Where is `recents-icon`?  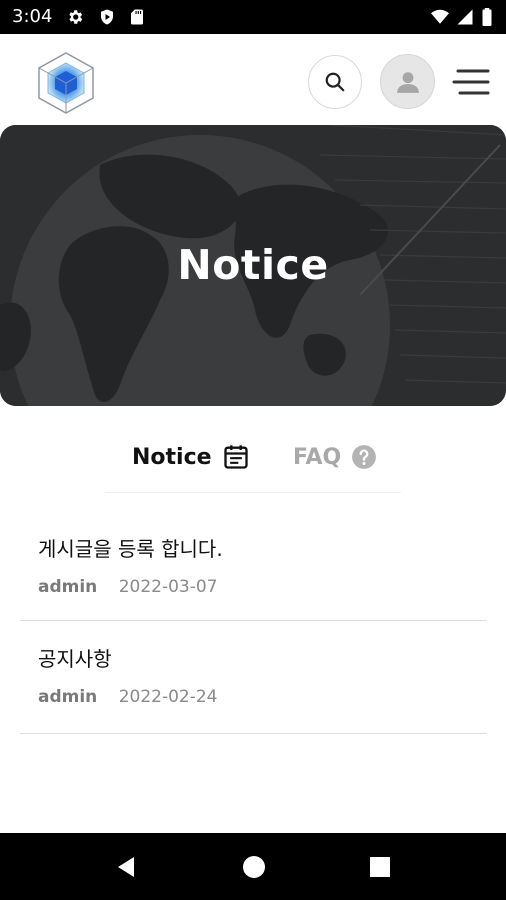 recents-icon is located at coordinates (380, 867).